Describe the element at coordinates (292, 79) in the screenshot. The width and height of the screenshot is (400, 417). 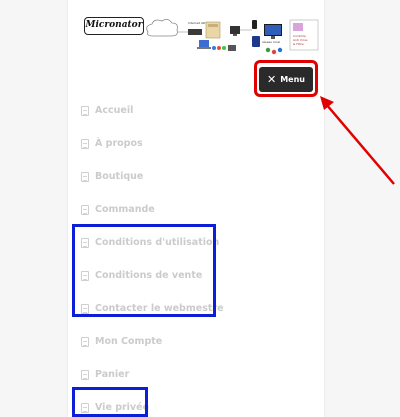
I see `menu-button-label: Menu` at that location.